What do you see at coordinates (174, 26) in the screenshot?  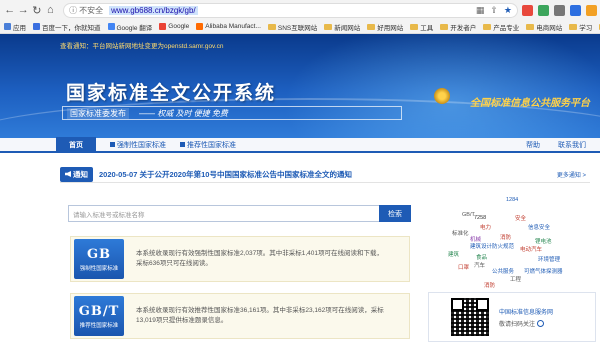 I see `bookmark-item: Google` at bounding box center [174, 26].